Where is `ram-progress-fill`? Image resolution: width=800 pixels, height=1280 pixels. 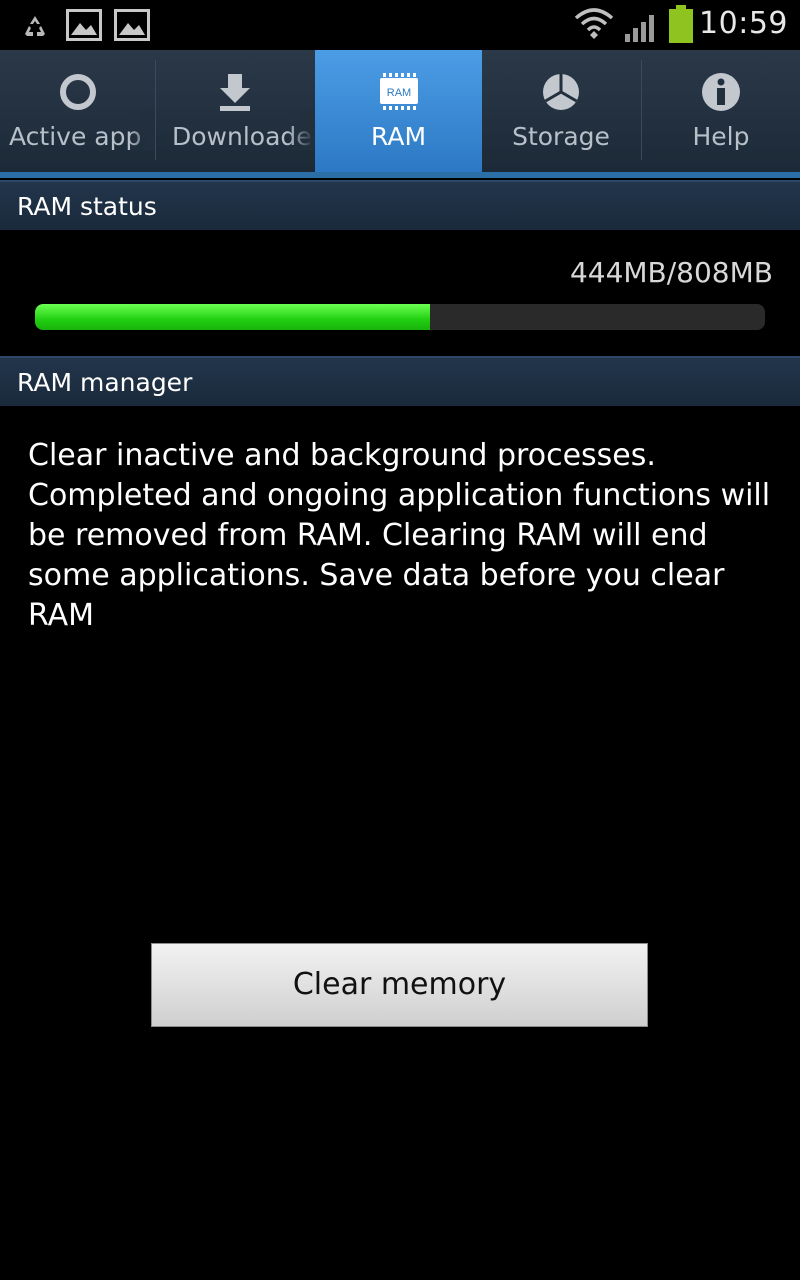 ram-progress-fill is located at coordinates (232, 317).